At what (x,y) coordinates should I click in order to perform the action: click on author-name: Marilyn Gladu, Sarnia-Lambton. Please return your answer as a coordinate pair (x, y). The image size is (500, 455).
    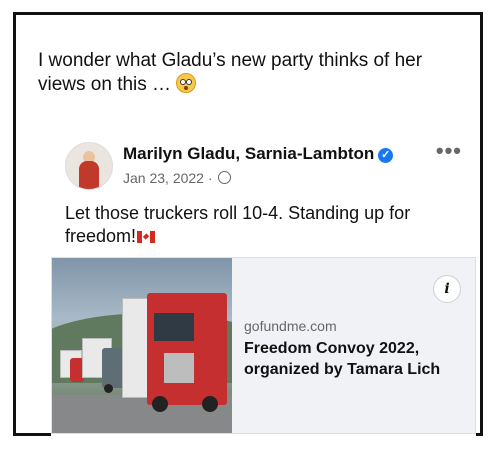
    Looking at the image, I should click on (248, 153).